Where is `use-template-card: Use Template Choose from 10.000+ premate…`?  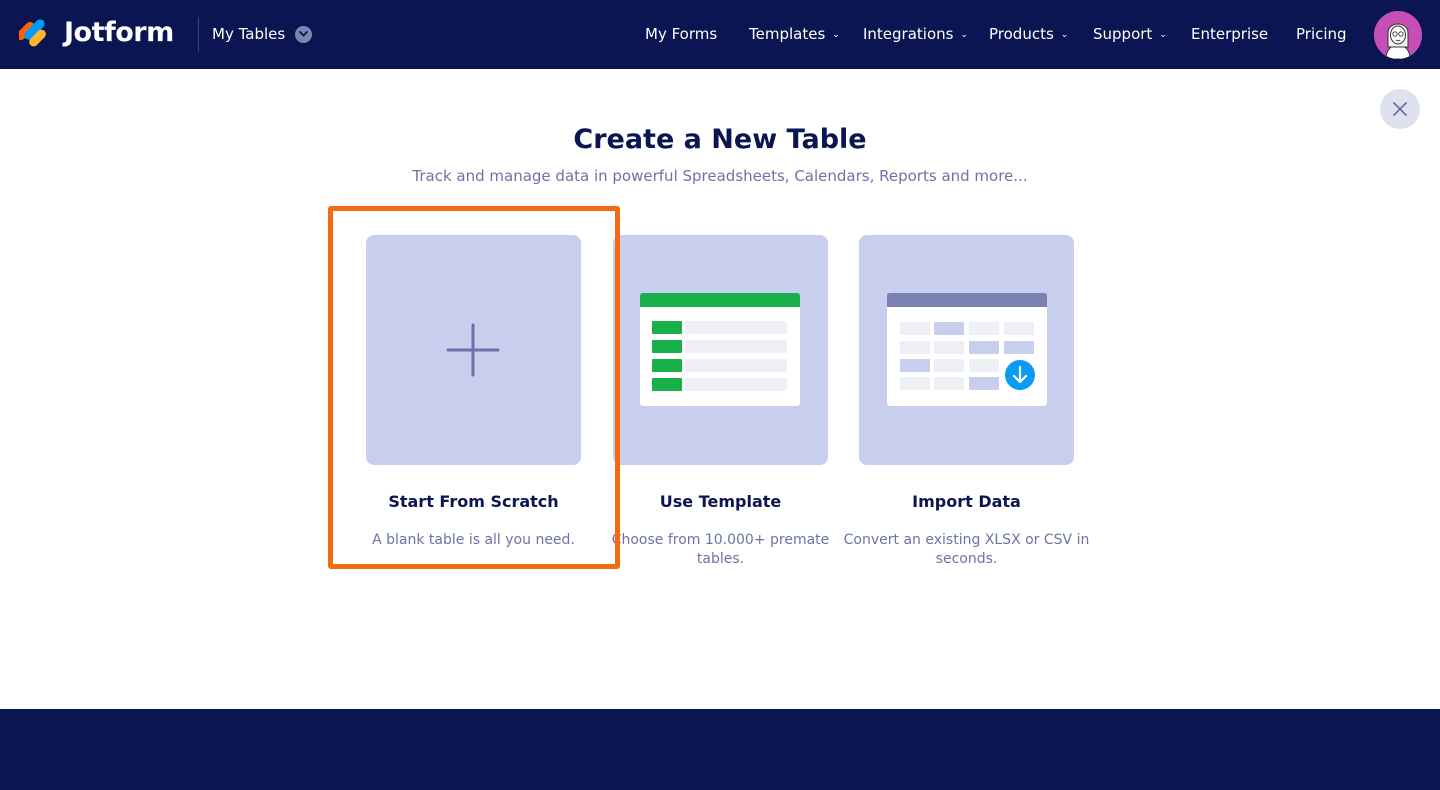 use-template-card: Use Template Choose from 10.000+ premate… is located at coordinates (720, 401).